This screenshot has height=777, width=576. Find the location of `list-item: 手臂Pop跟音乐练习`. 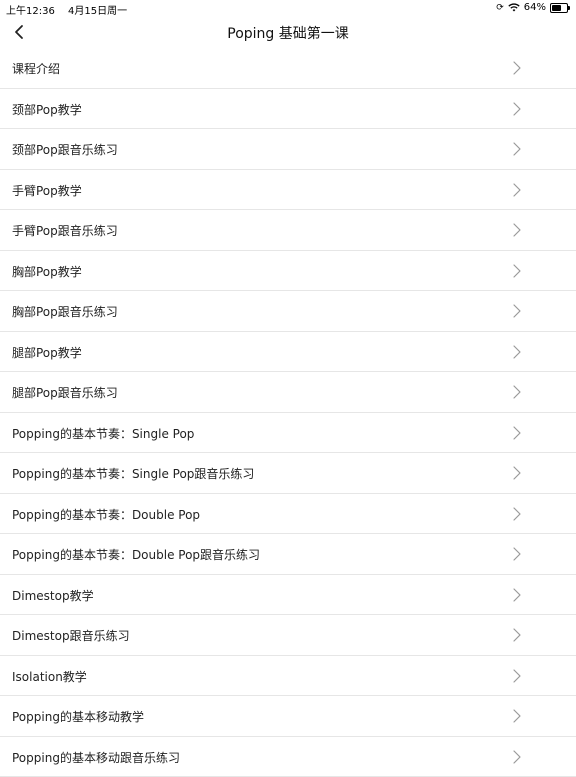

list-item: 手臂Pop跟音乐练习 is located at coordinates (288, 230).